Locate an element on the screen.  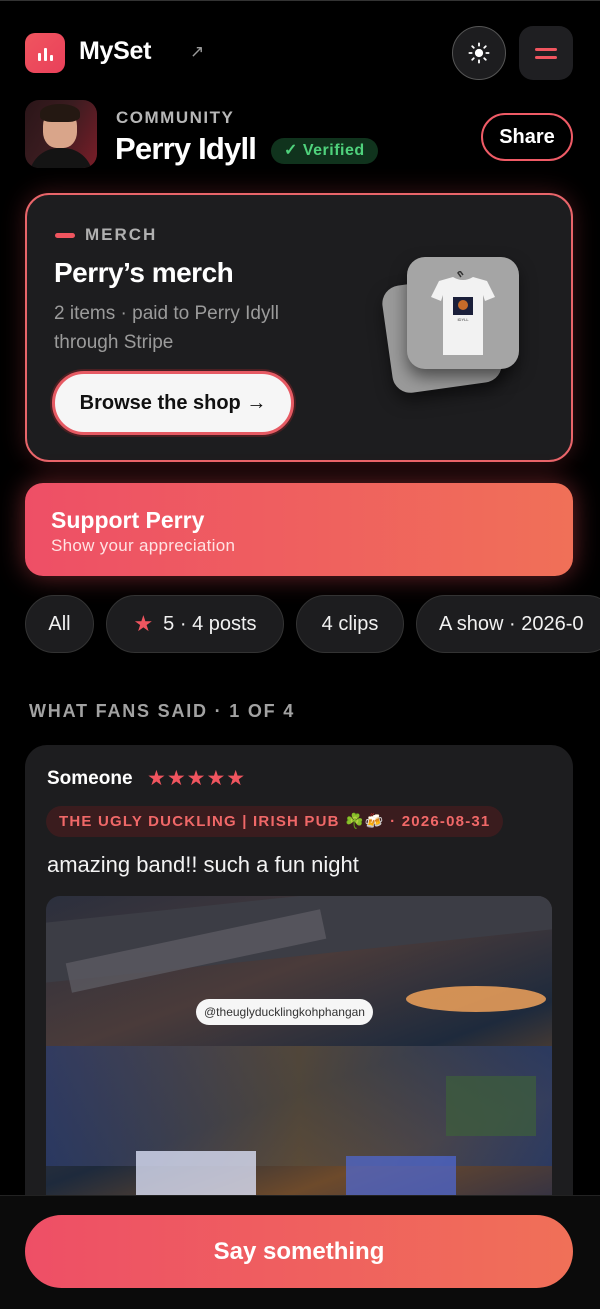
say-something-button: Say something is located at coordinates (299, 1251).